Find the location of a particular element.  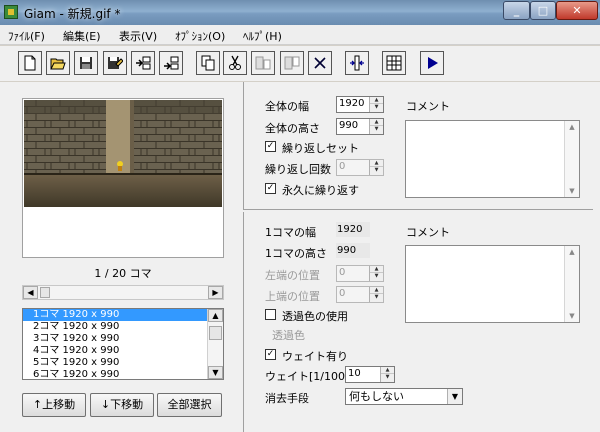

fit-size-icon is located at coordinates (357, 63).